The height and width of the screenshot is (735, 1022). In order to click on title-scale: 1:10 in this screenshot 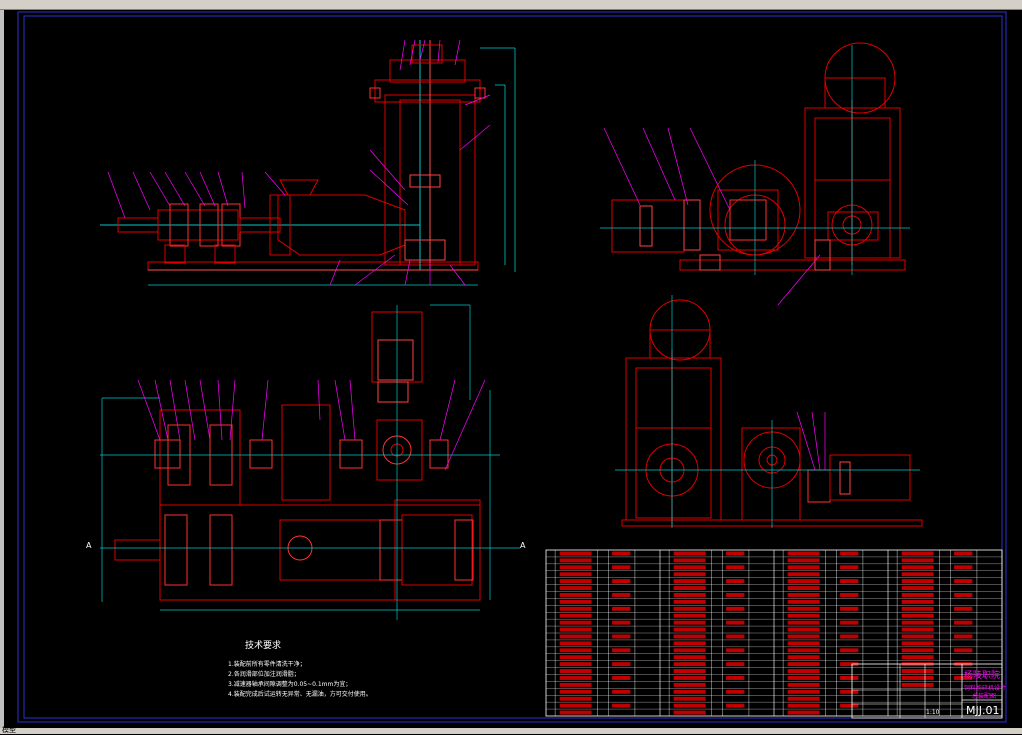, I will do `click(933, 712)`.